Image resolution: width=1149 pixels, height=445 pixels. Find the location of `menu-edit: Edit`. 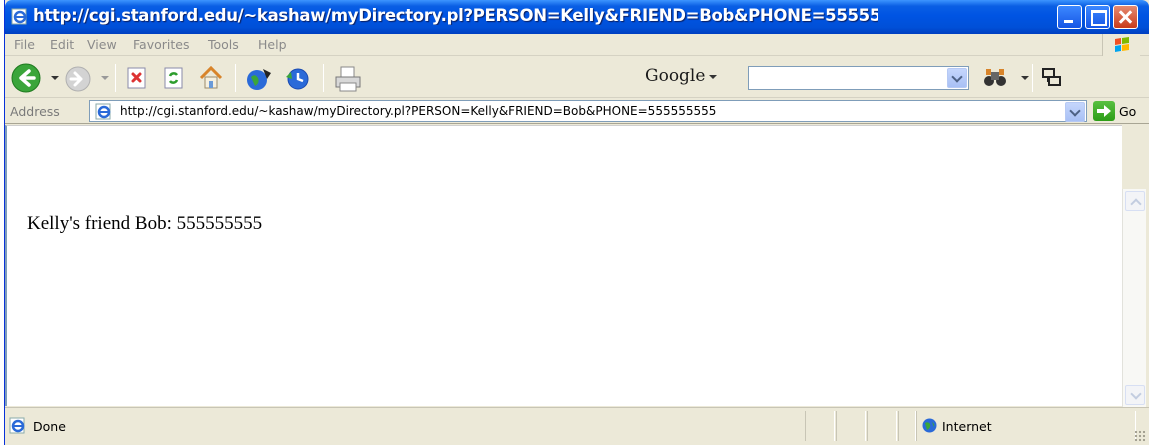

menu-edit: Edit is located at coordinates (62, 44).